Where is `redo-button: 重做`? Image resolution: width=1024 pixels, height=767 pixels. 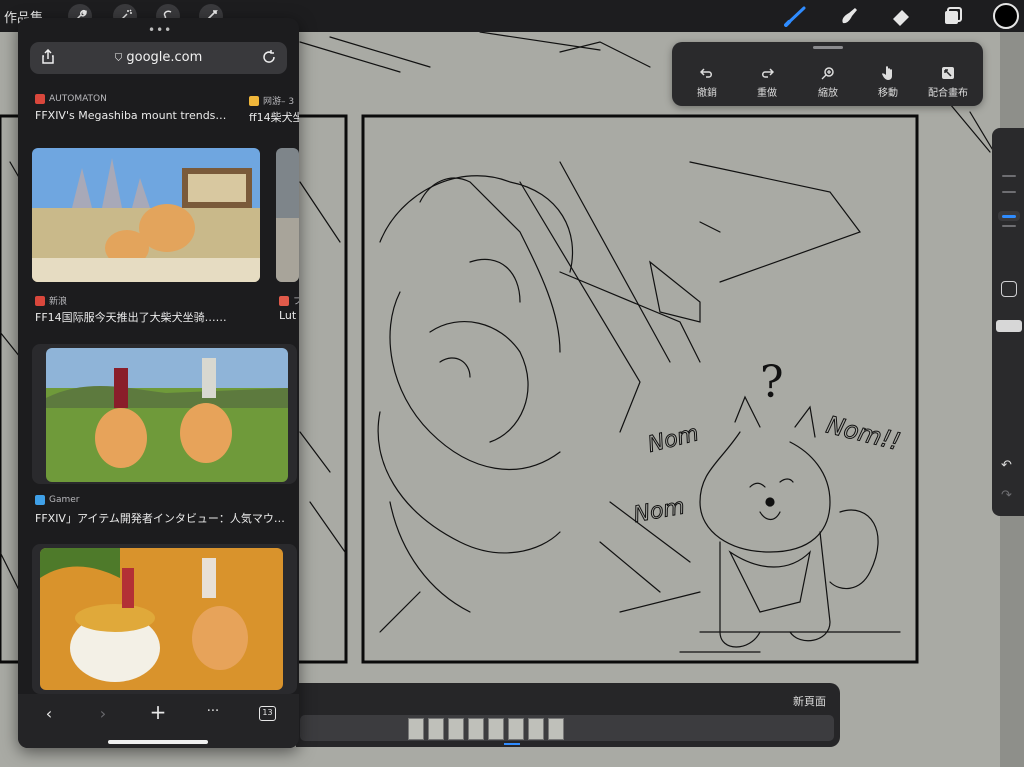
redo-button: 重做 is located at coordinates (767, 81).